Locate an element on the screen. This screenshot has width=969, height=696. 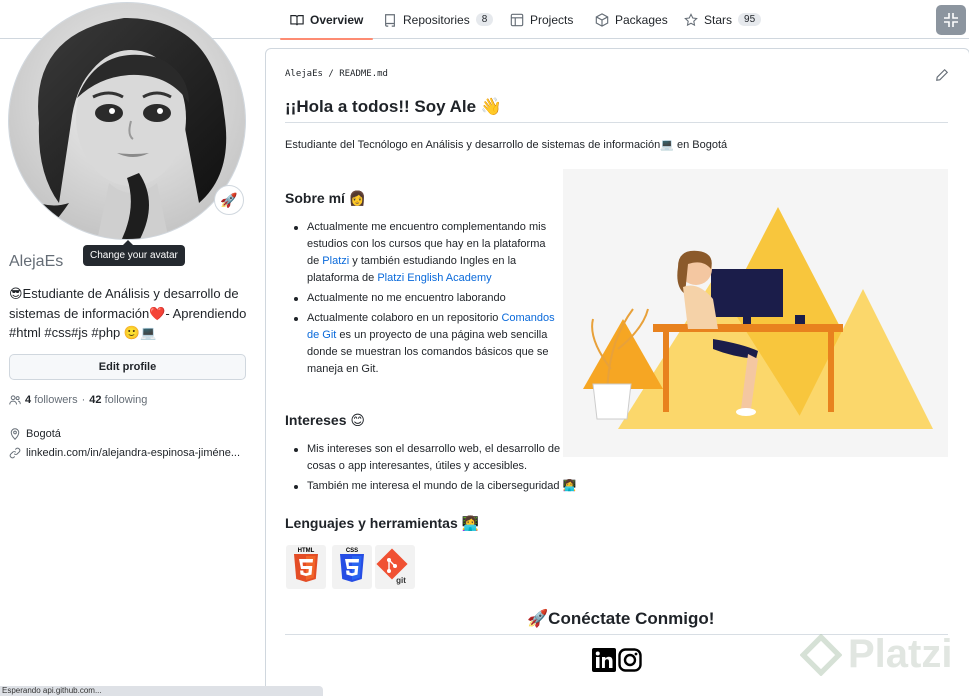
css3-badge: CSS is located at coordinates (352, 567).